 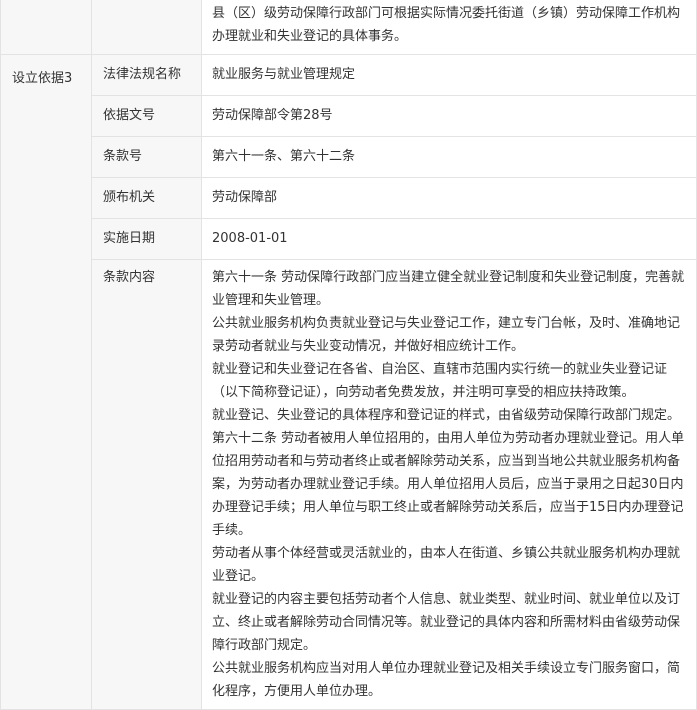 What do you see at coordinates (446, 415) in the screenshot?
I see `paragraph: 就业登记、失业登记的具体程序和登记证的样式，由省级劳动保障行政部门规定。` at bounding box center [446, 415].